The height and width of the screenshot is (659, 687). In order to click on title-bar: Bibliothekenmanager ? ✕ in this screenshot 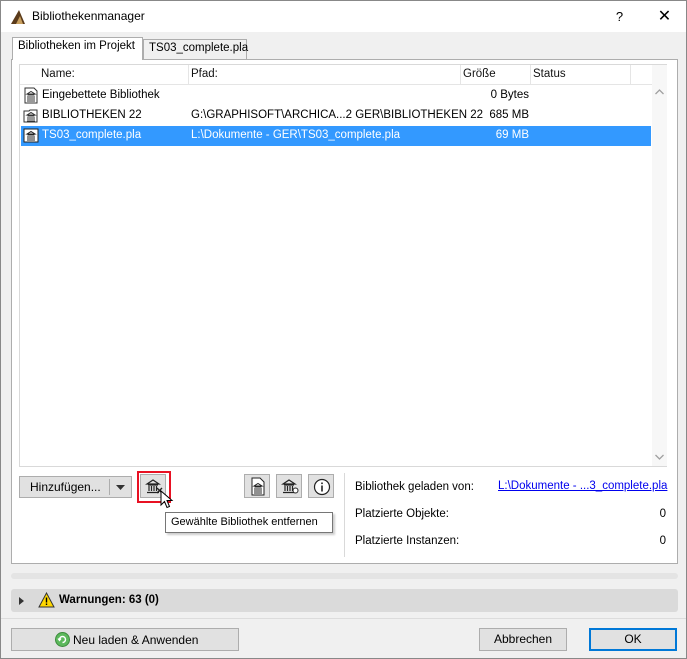, I will do `click(343, 16)`.